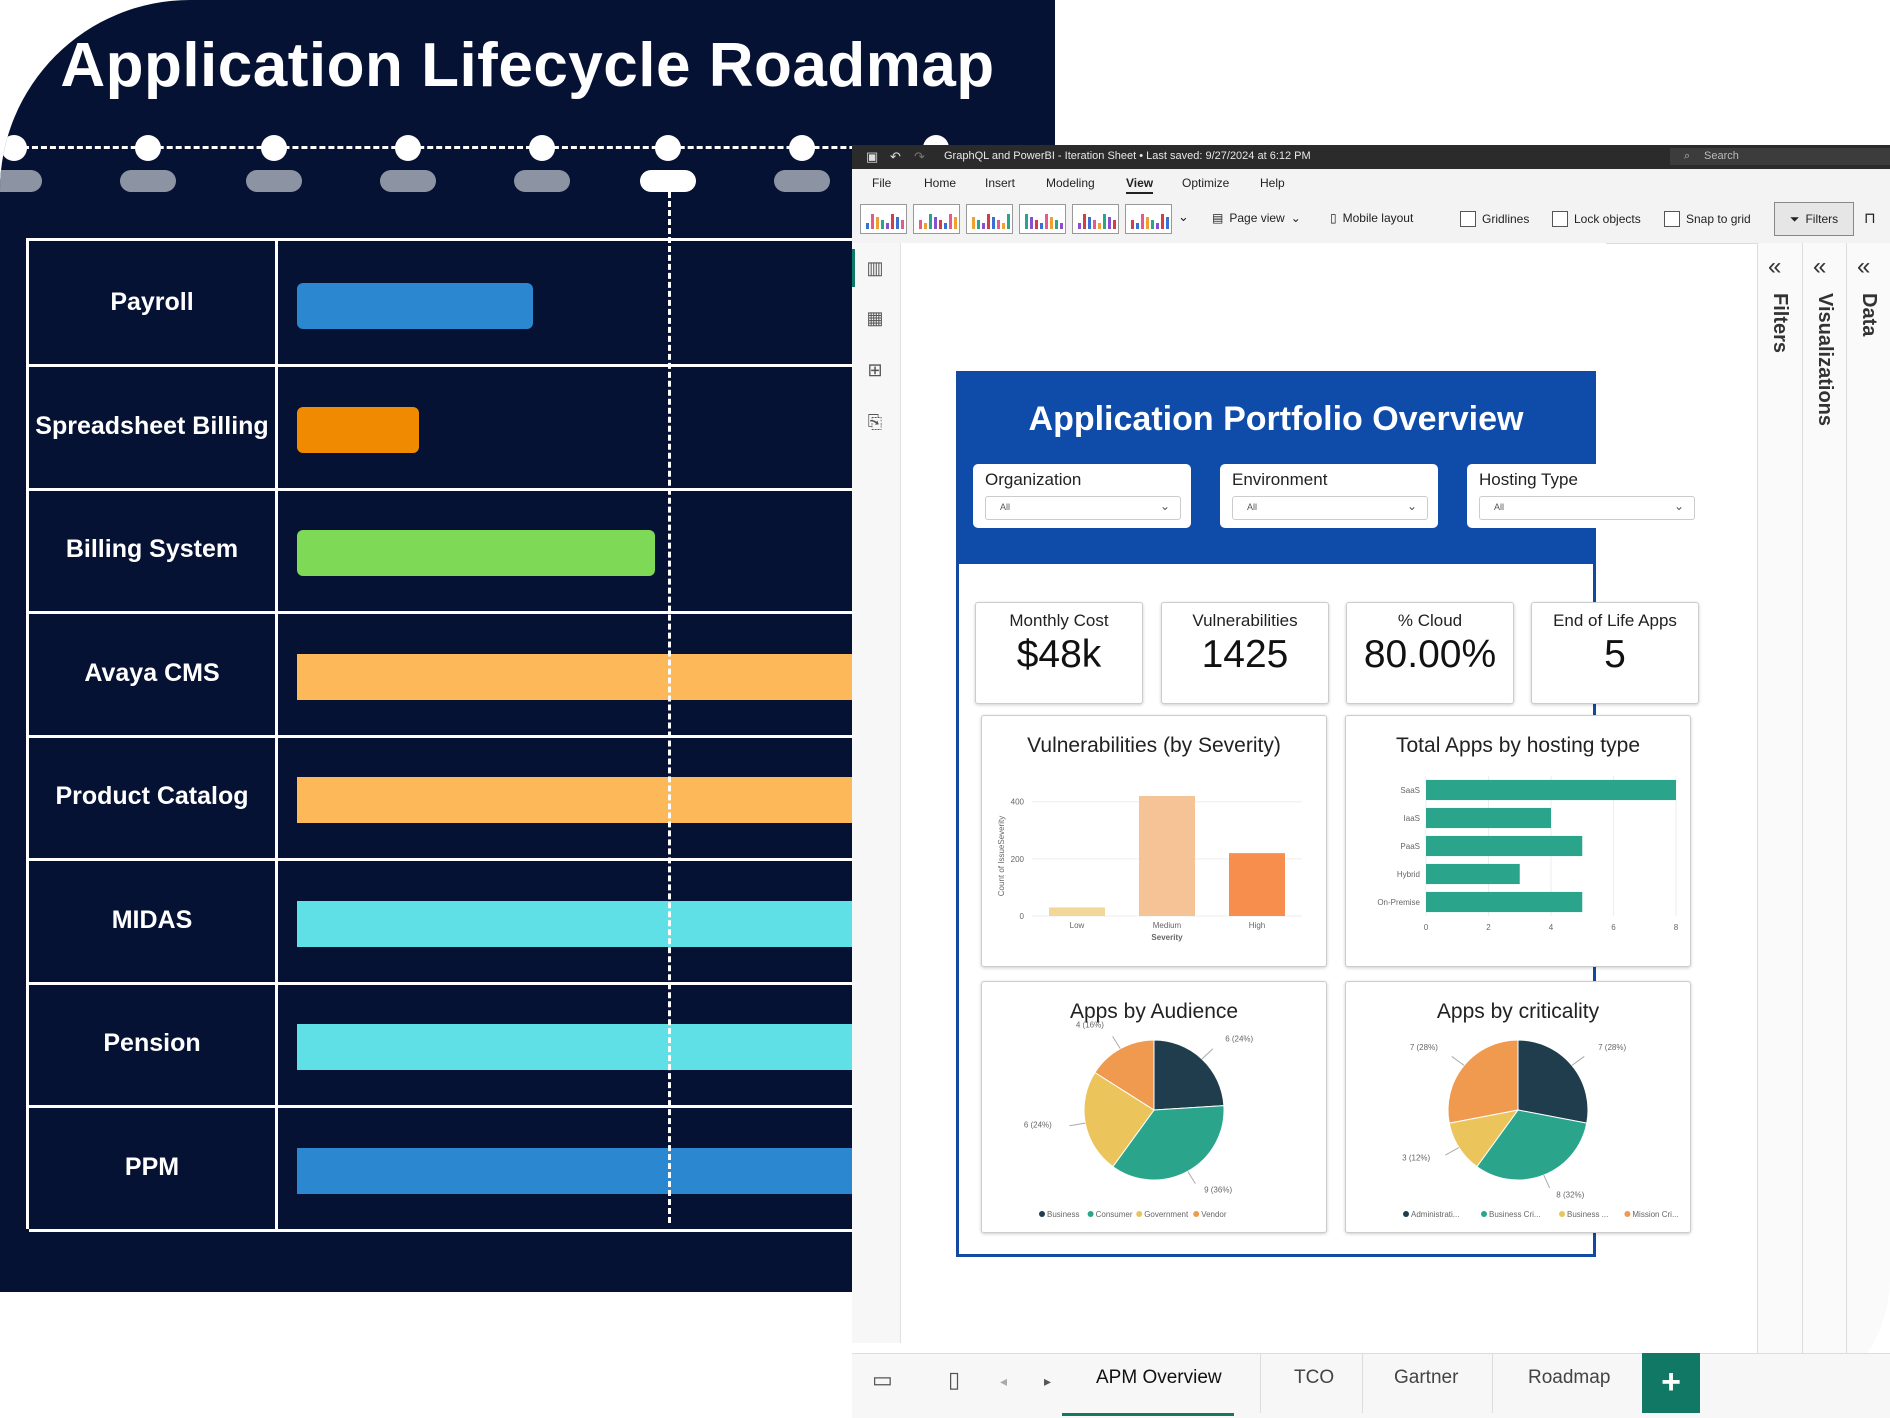 The width and height of the screenshot is (1890, 1418). What do you see at coordinates (1868, 798) in the screenshot?
I see `data-pane: « Data` at bounding box center [1868, 798].